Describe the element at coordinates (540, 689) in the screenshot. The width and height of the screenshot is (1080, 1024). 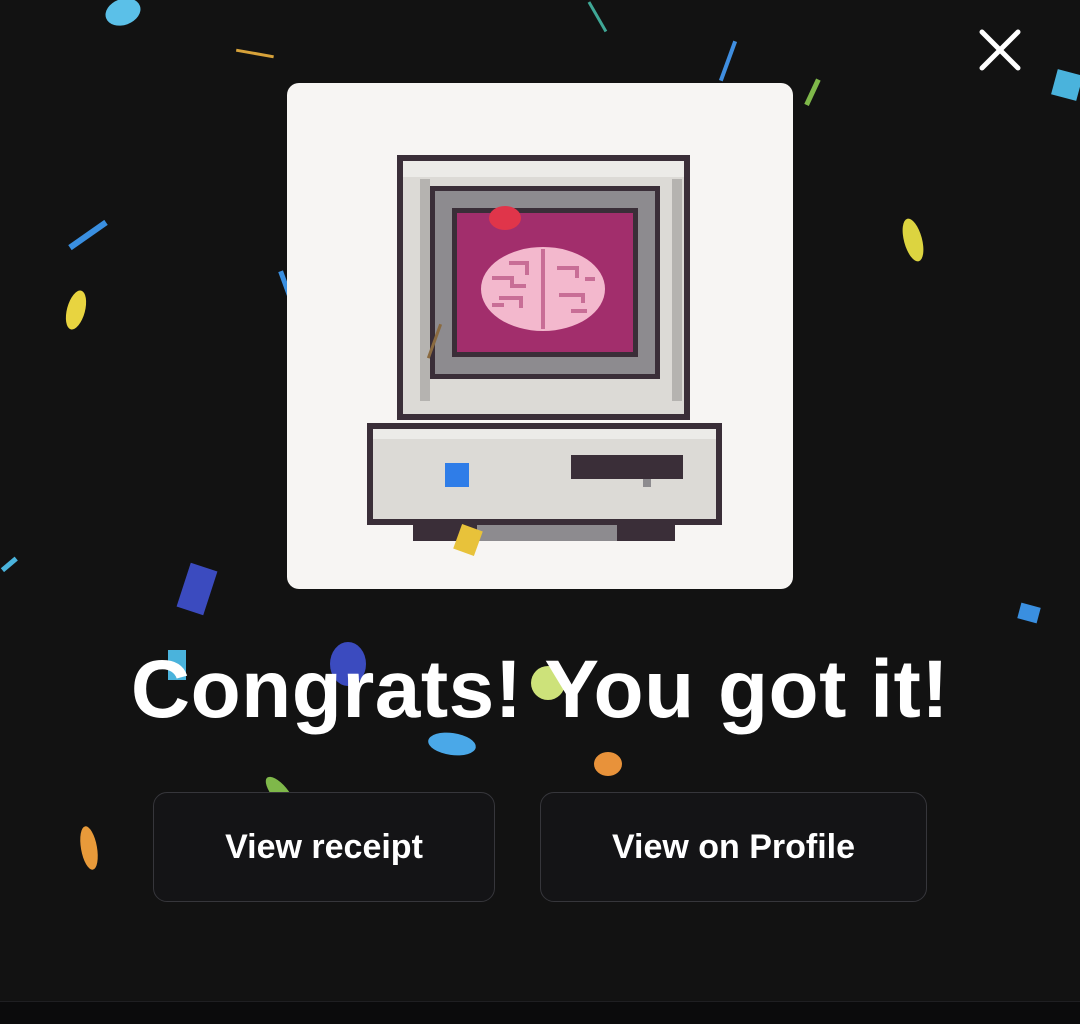
I see `congrats-title: Congrats! You got it!` at that location.